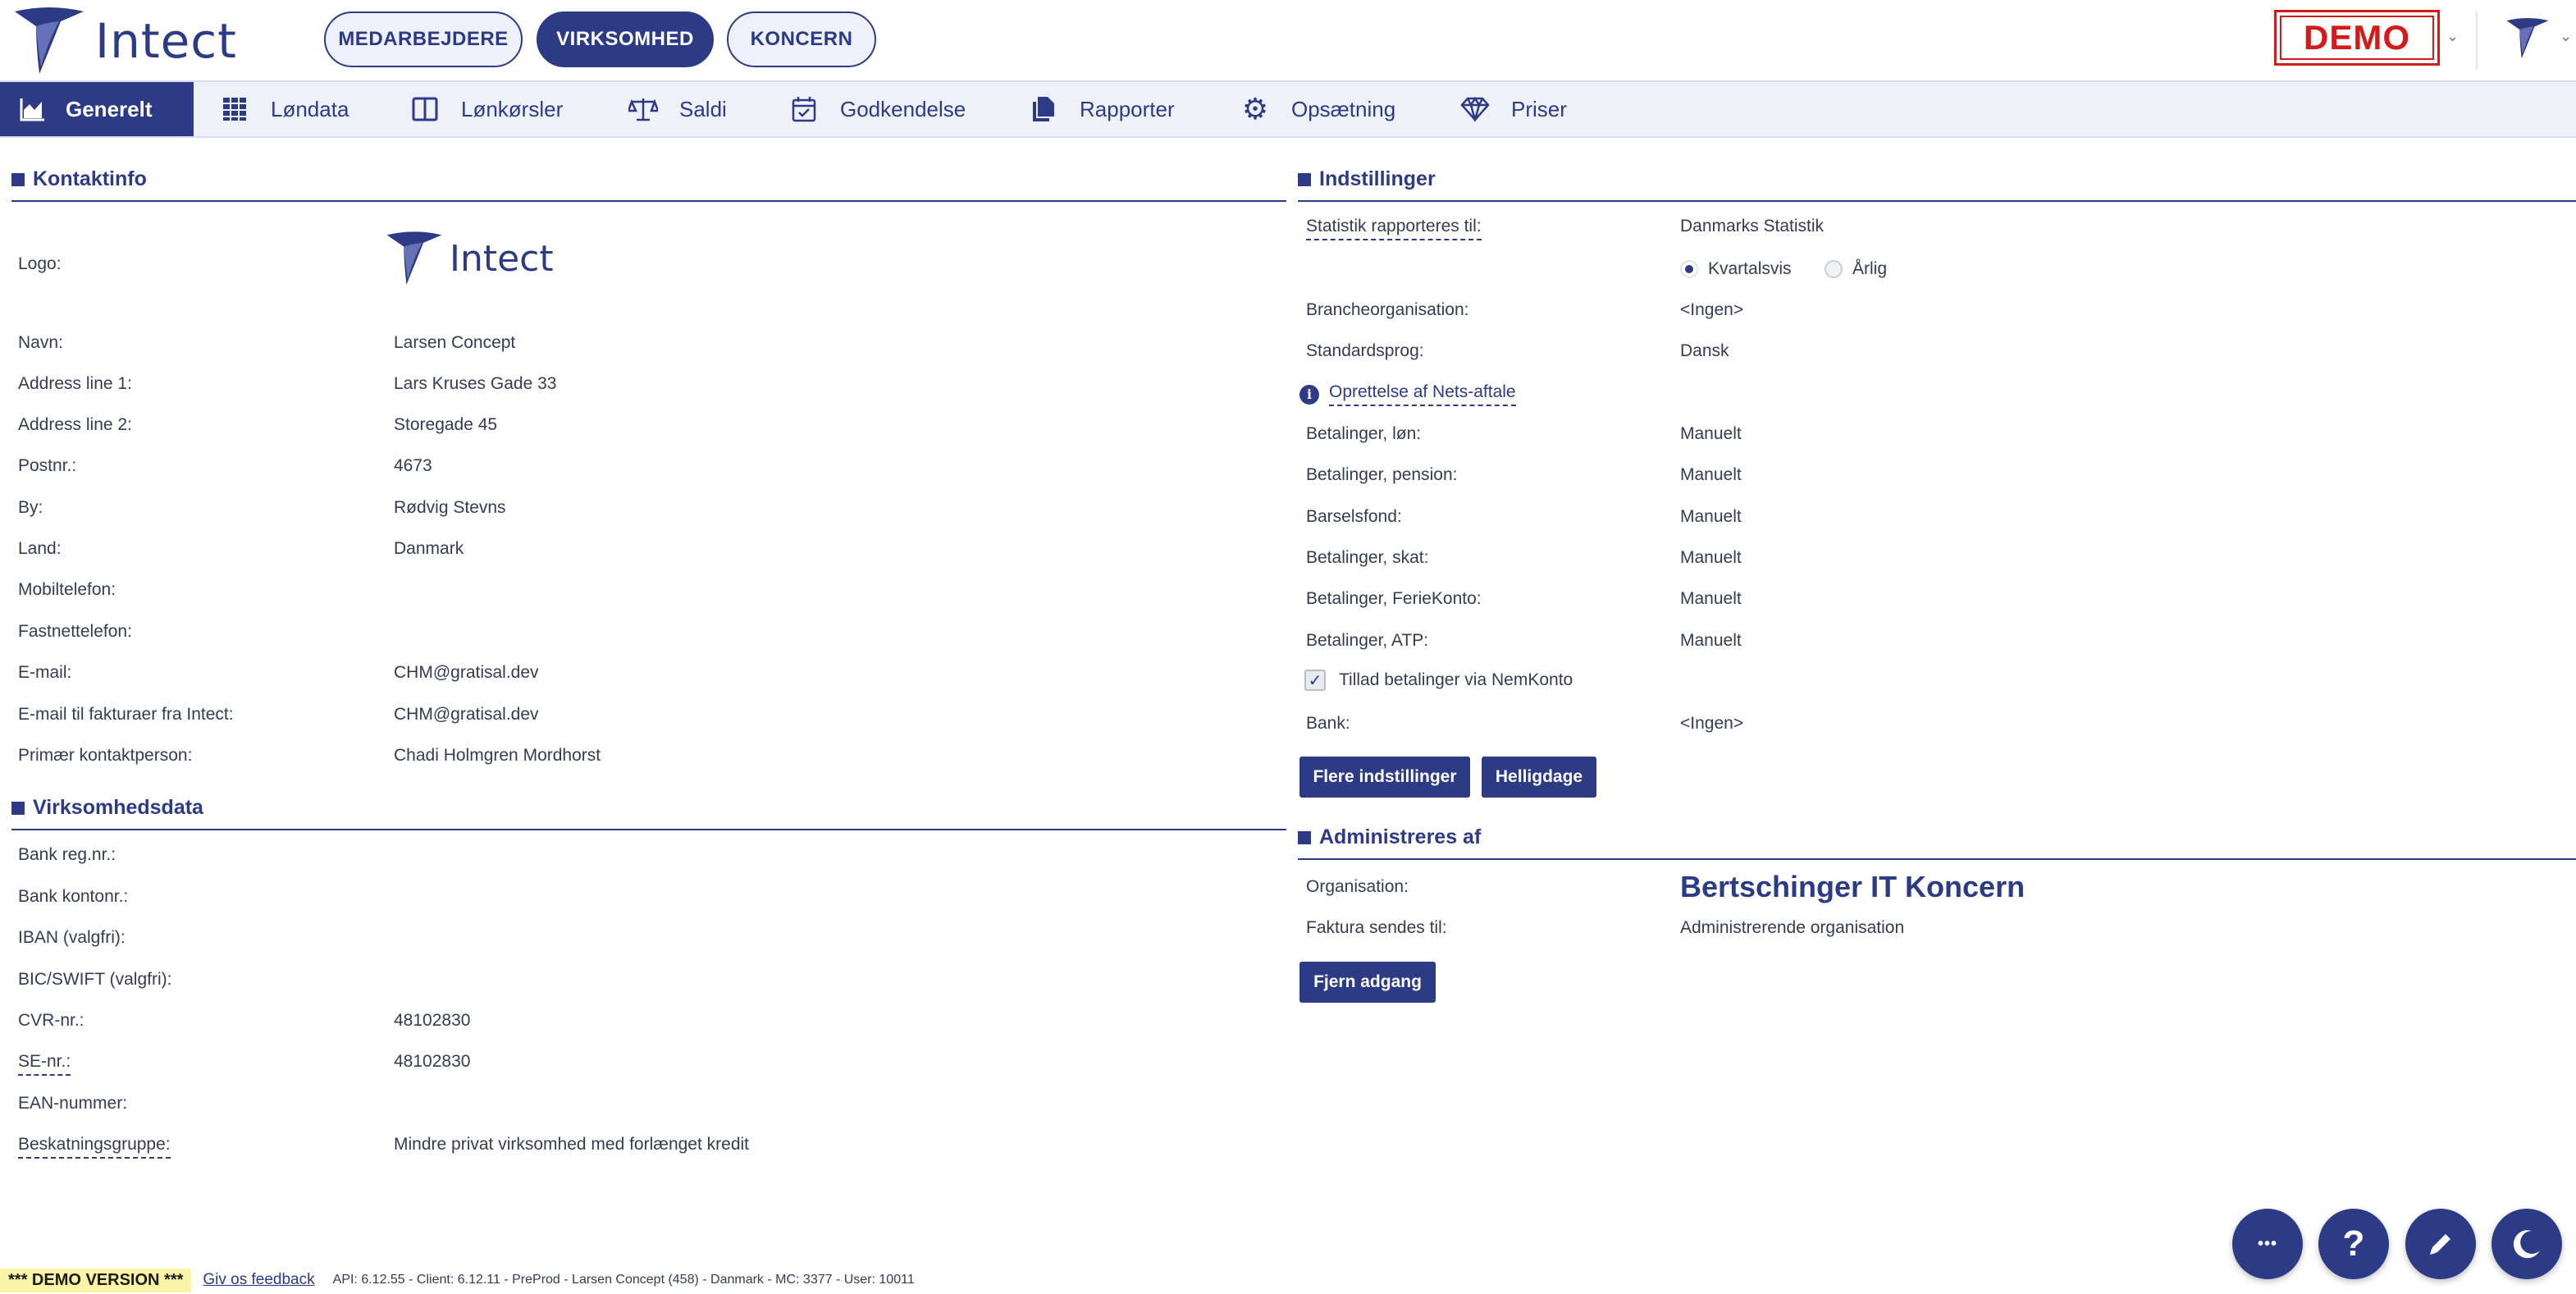 This screenshot has height=1294, width=2576. What do you see at coordinates (45, 1064) in the screenshot?
I see `se-number-tooltip-label: SE-nr.:` at bounding box center [45, 1064].